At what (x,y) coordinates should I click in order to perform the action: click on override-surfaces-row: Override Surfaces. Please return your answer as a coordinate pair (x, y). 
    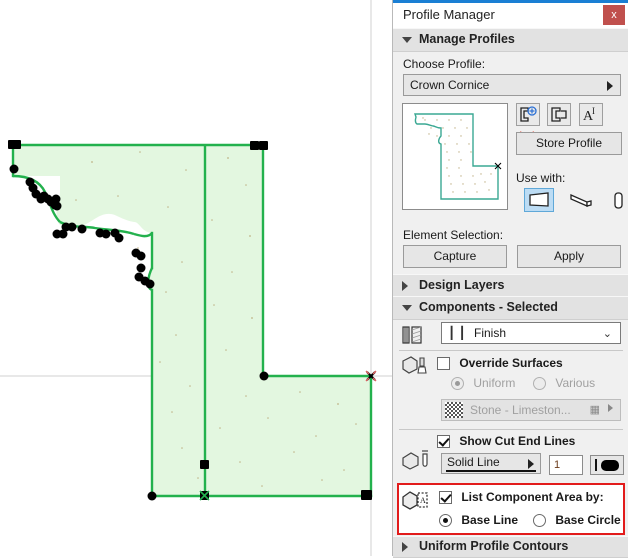
    Looking at the image, I should click on (500, 363).